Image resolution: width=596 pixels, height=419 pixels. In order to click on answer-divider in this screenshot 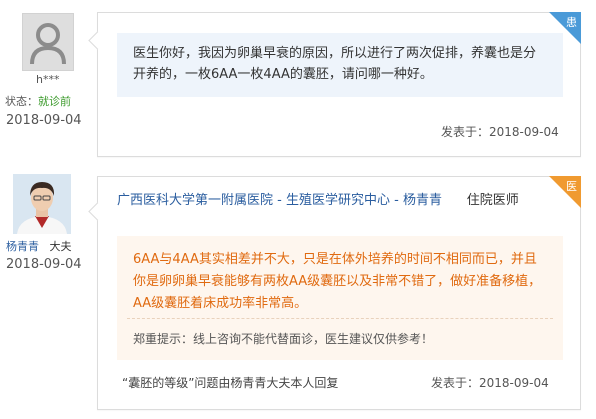, I will do `click(340, 318)`.